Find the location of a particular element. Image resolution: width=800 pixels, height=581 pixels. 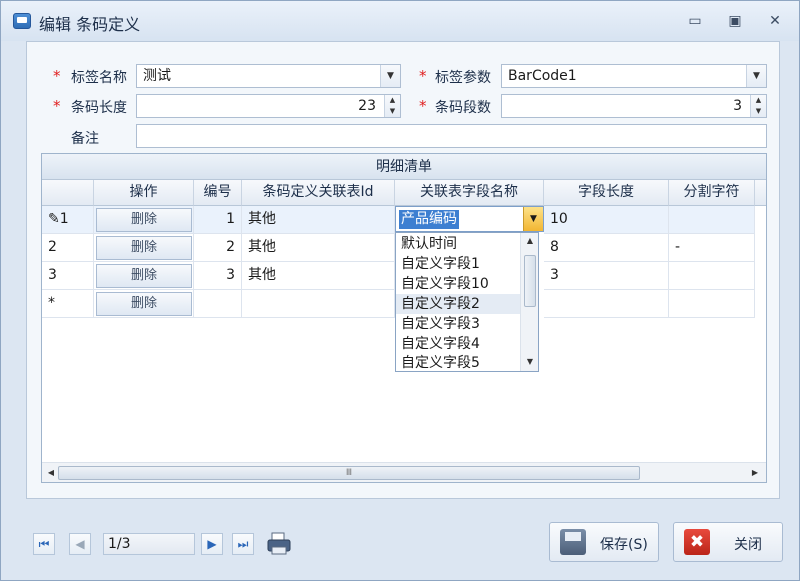

column-header-rel-id: 条码定义关联表Id is located at coordinates (318, 193).